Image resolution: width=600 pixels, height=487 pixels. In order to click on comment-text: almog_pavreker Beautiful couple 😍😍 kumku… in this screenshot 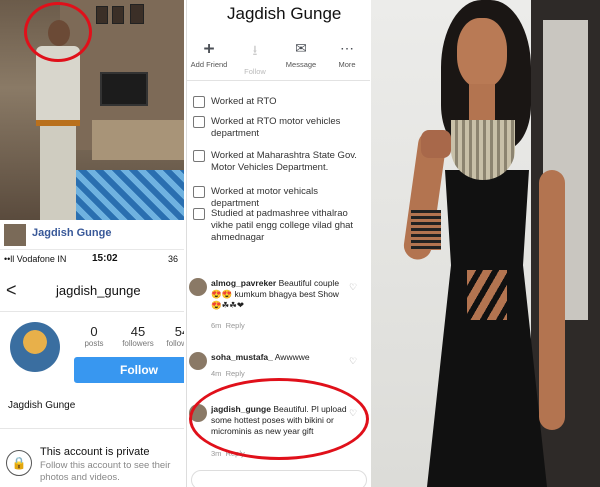, I will do `click(281, 294)`.